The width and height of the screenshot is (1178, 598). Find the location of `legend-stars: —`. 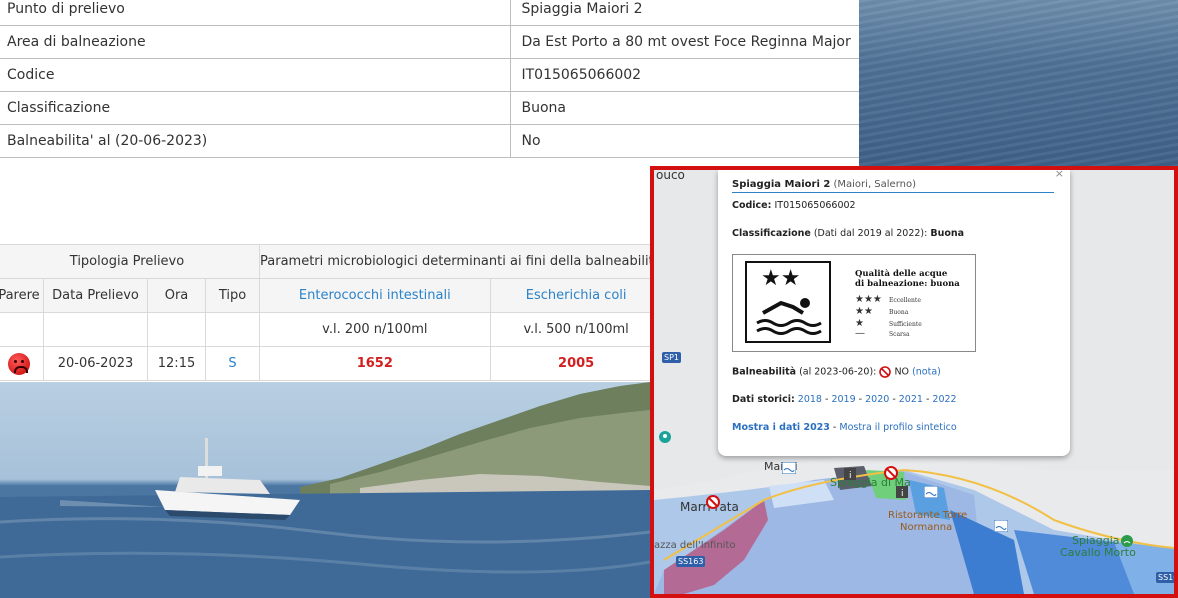

legend-stars: — is located at coordinates (860, 333).